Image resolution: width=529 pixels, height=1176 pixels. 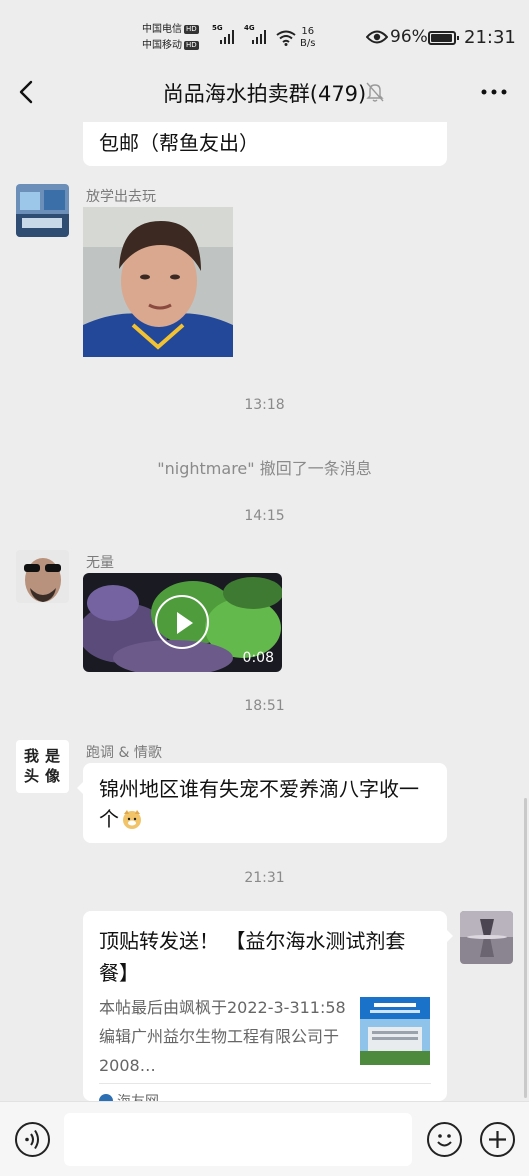 I want to click on carrier-2: 中国移动, so click(x=162, y=45).